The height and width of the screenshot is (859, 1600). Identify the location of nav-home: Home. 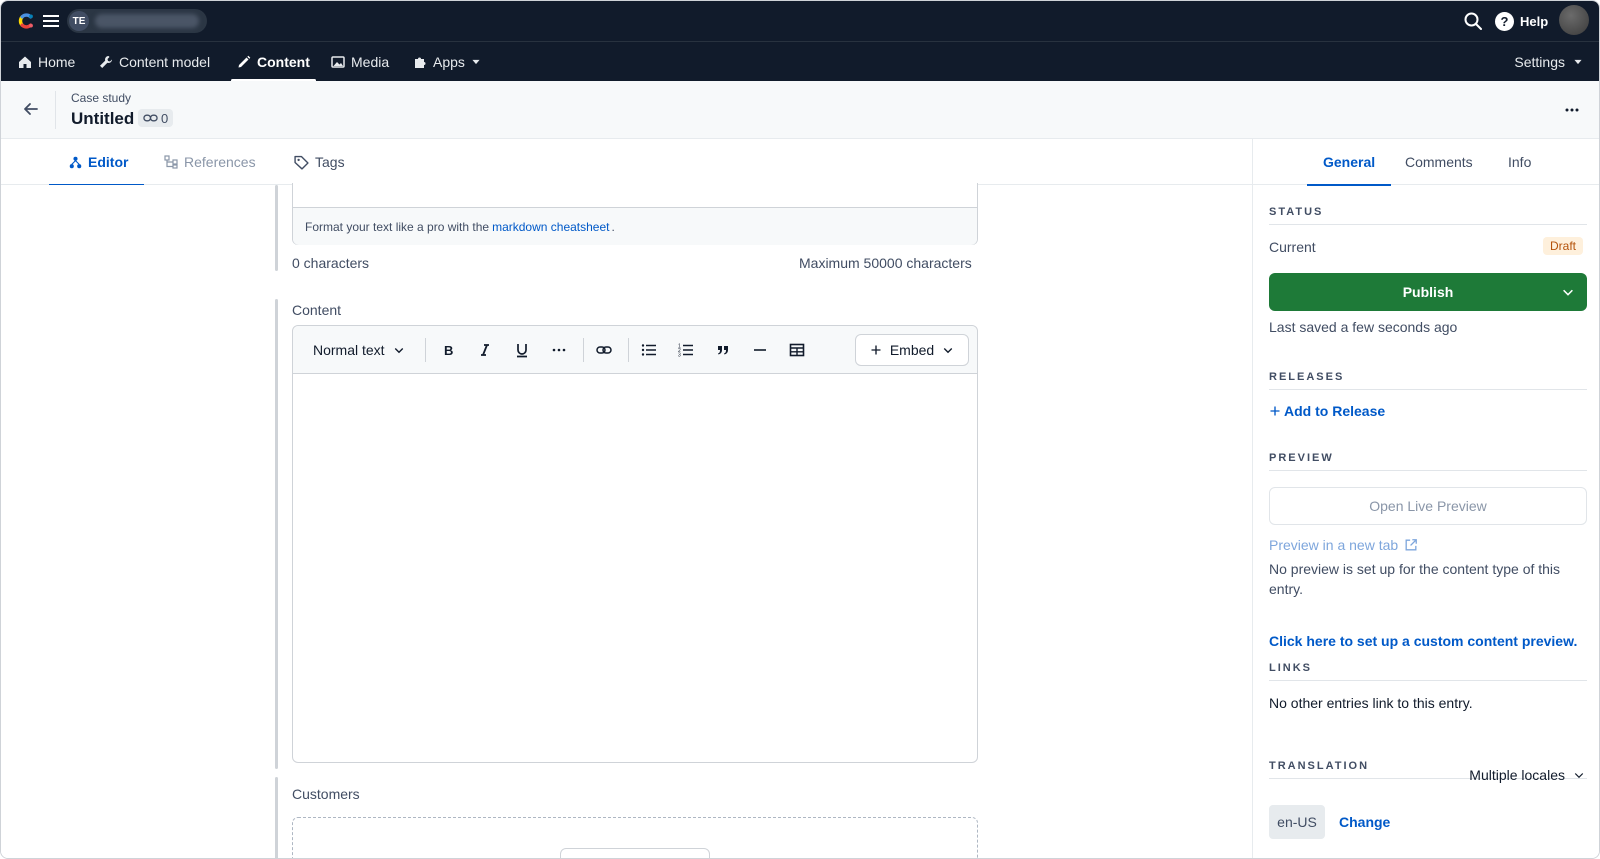
(46, 62).